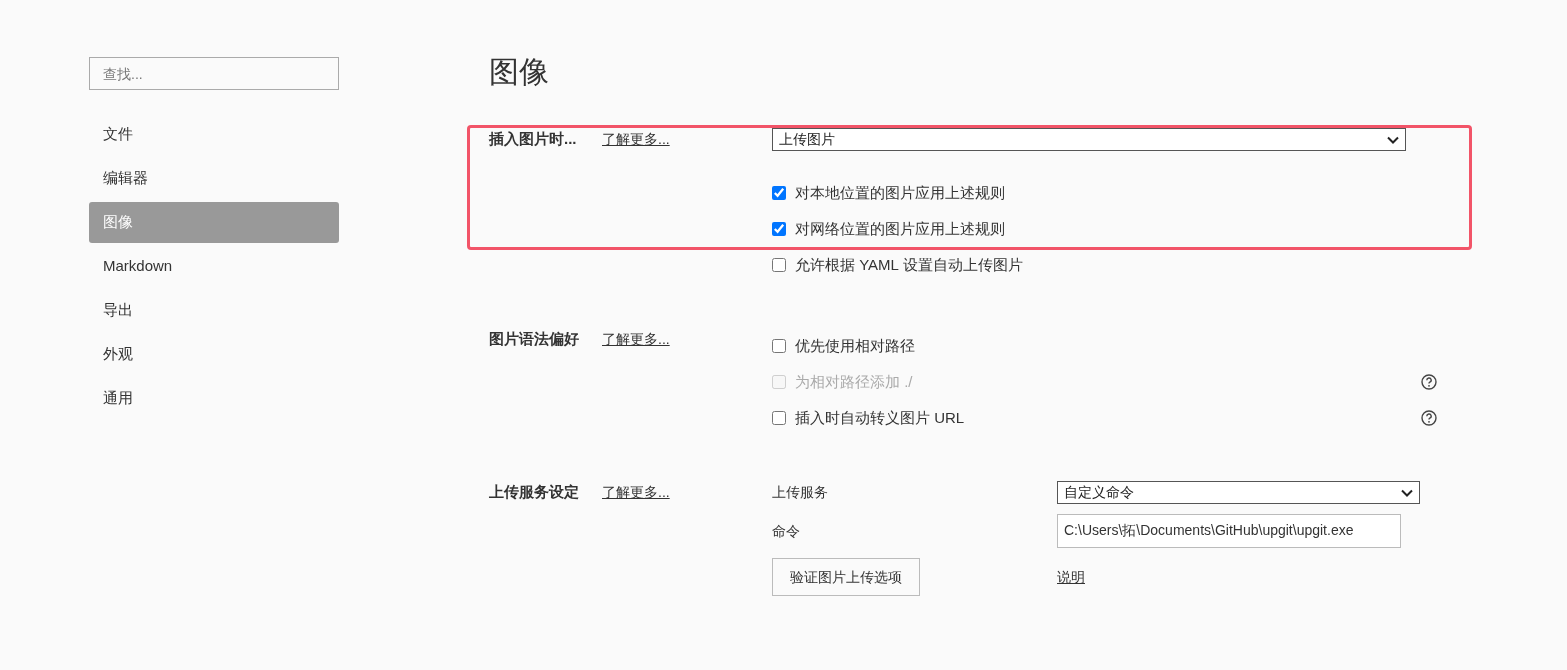 The height and width of the screenshot is (670, 1567). What do you see at coordinates (1238, 492) in the screenshot?
I see `dropdown: 自定义命令` at bounding box center [1238, 492].